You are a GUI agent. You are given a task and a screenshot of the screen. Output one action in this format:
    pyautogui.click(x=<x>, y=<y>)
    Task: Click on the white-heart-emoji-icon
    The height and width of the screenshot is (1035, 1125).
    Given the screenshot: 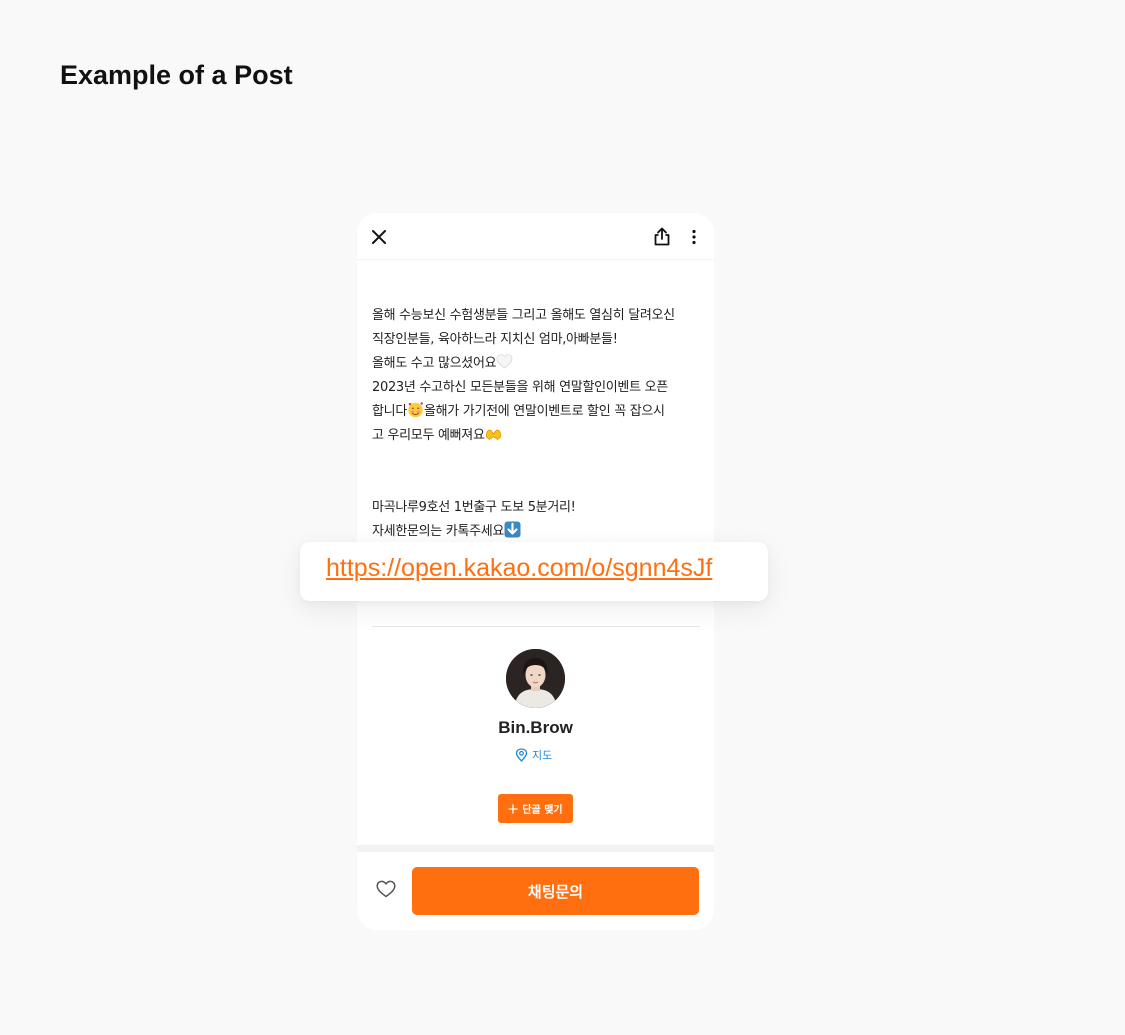 What is the action you would take?
    pyautogui.click(x=504, y=361)
    